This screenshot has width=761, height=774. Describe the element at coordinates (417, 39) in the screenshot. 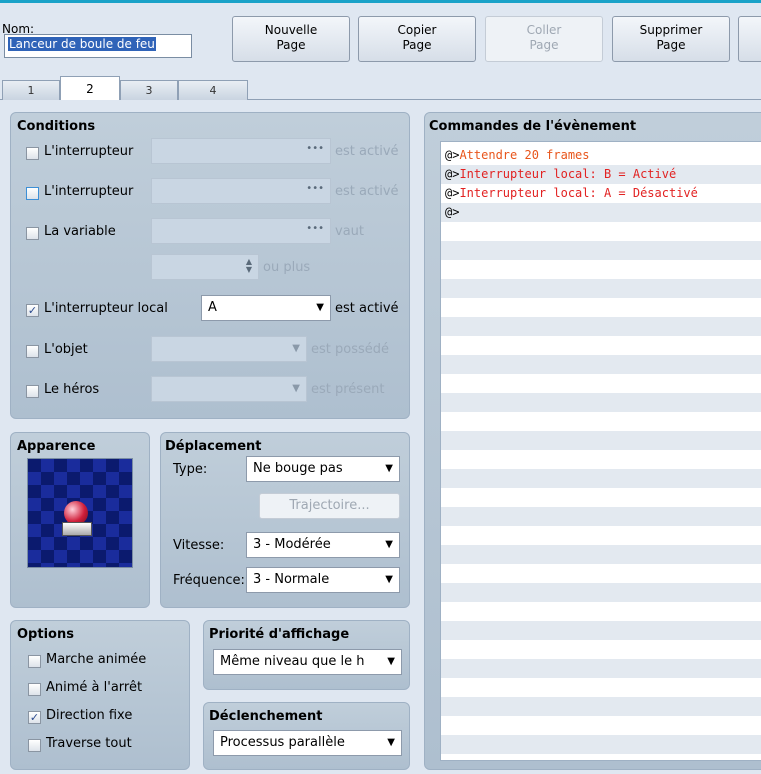

I see `copy-page-button: Copier Page` at that location.